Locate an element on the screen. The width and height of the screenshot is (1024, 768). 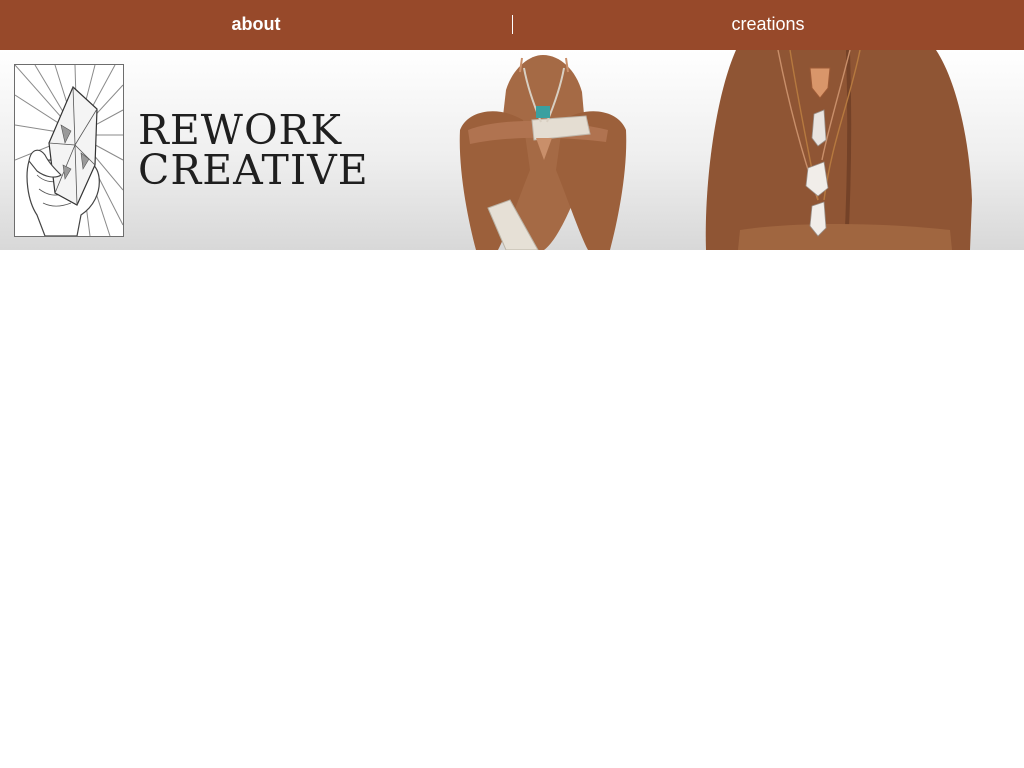
nav-item-creations: creations is located at coordinates (768, 25).